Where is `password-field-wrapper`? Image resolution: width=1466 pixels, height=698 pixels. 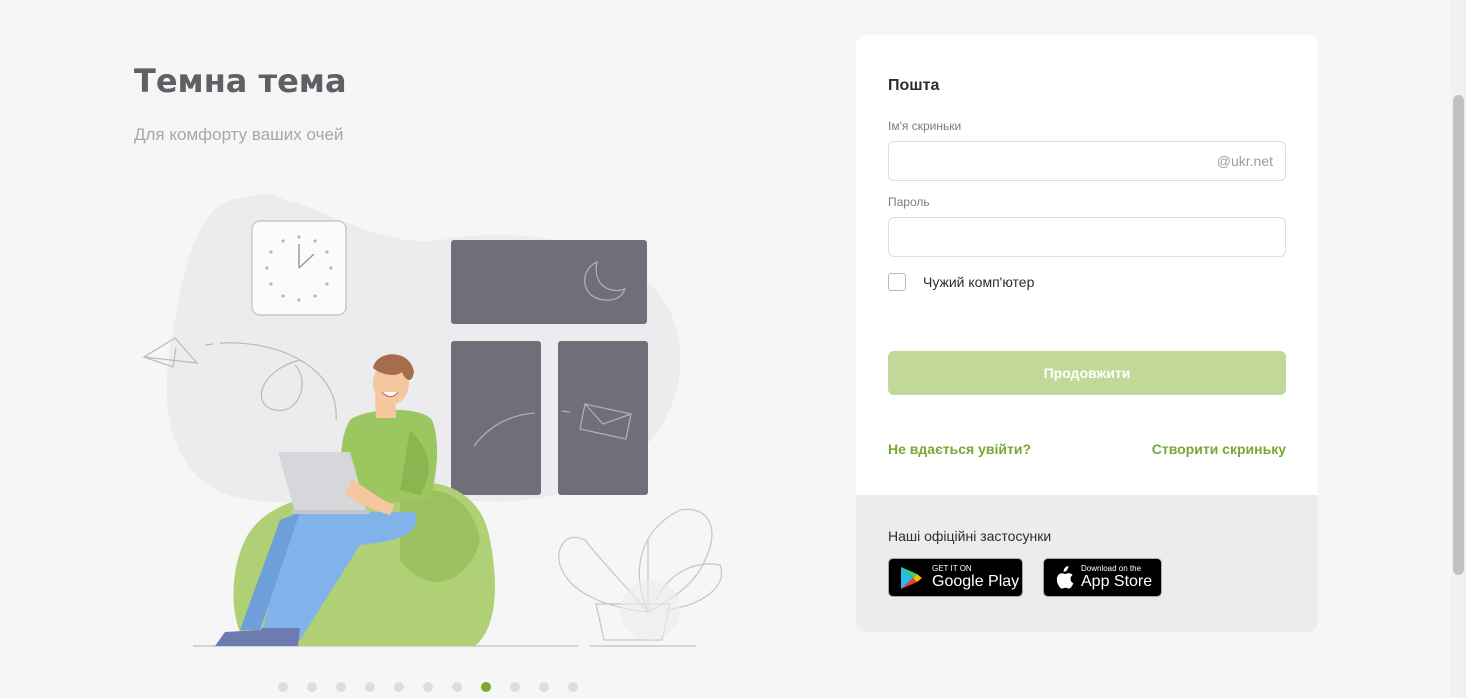 password-field-wrapper is located at coordinates (1087, 237).